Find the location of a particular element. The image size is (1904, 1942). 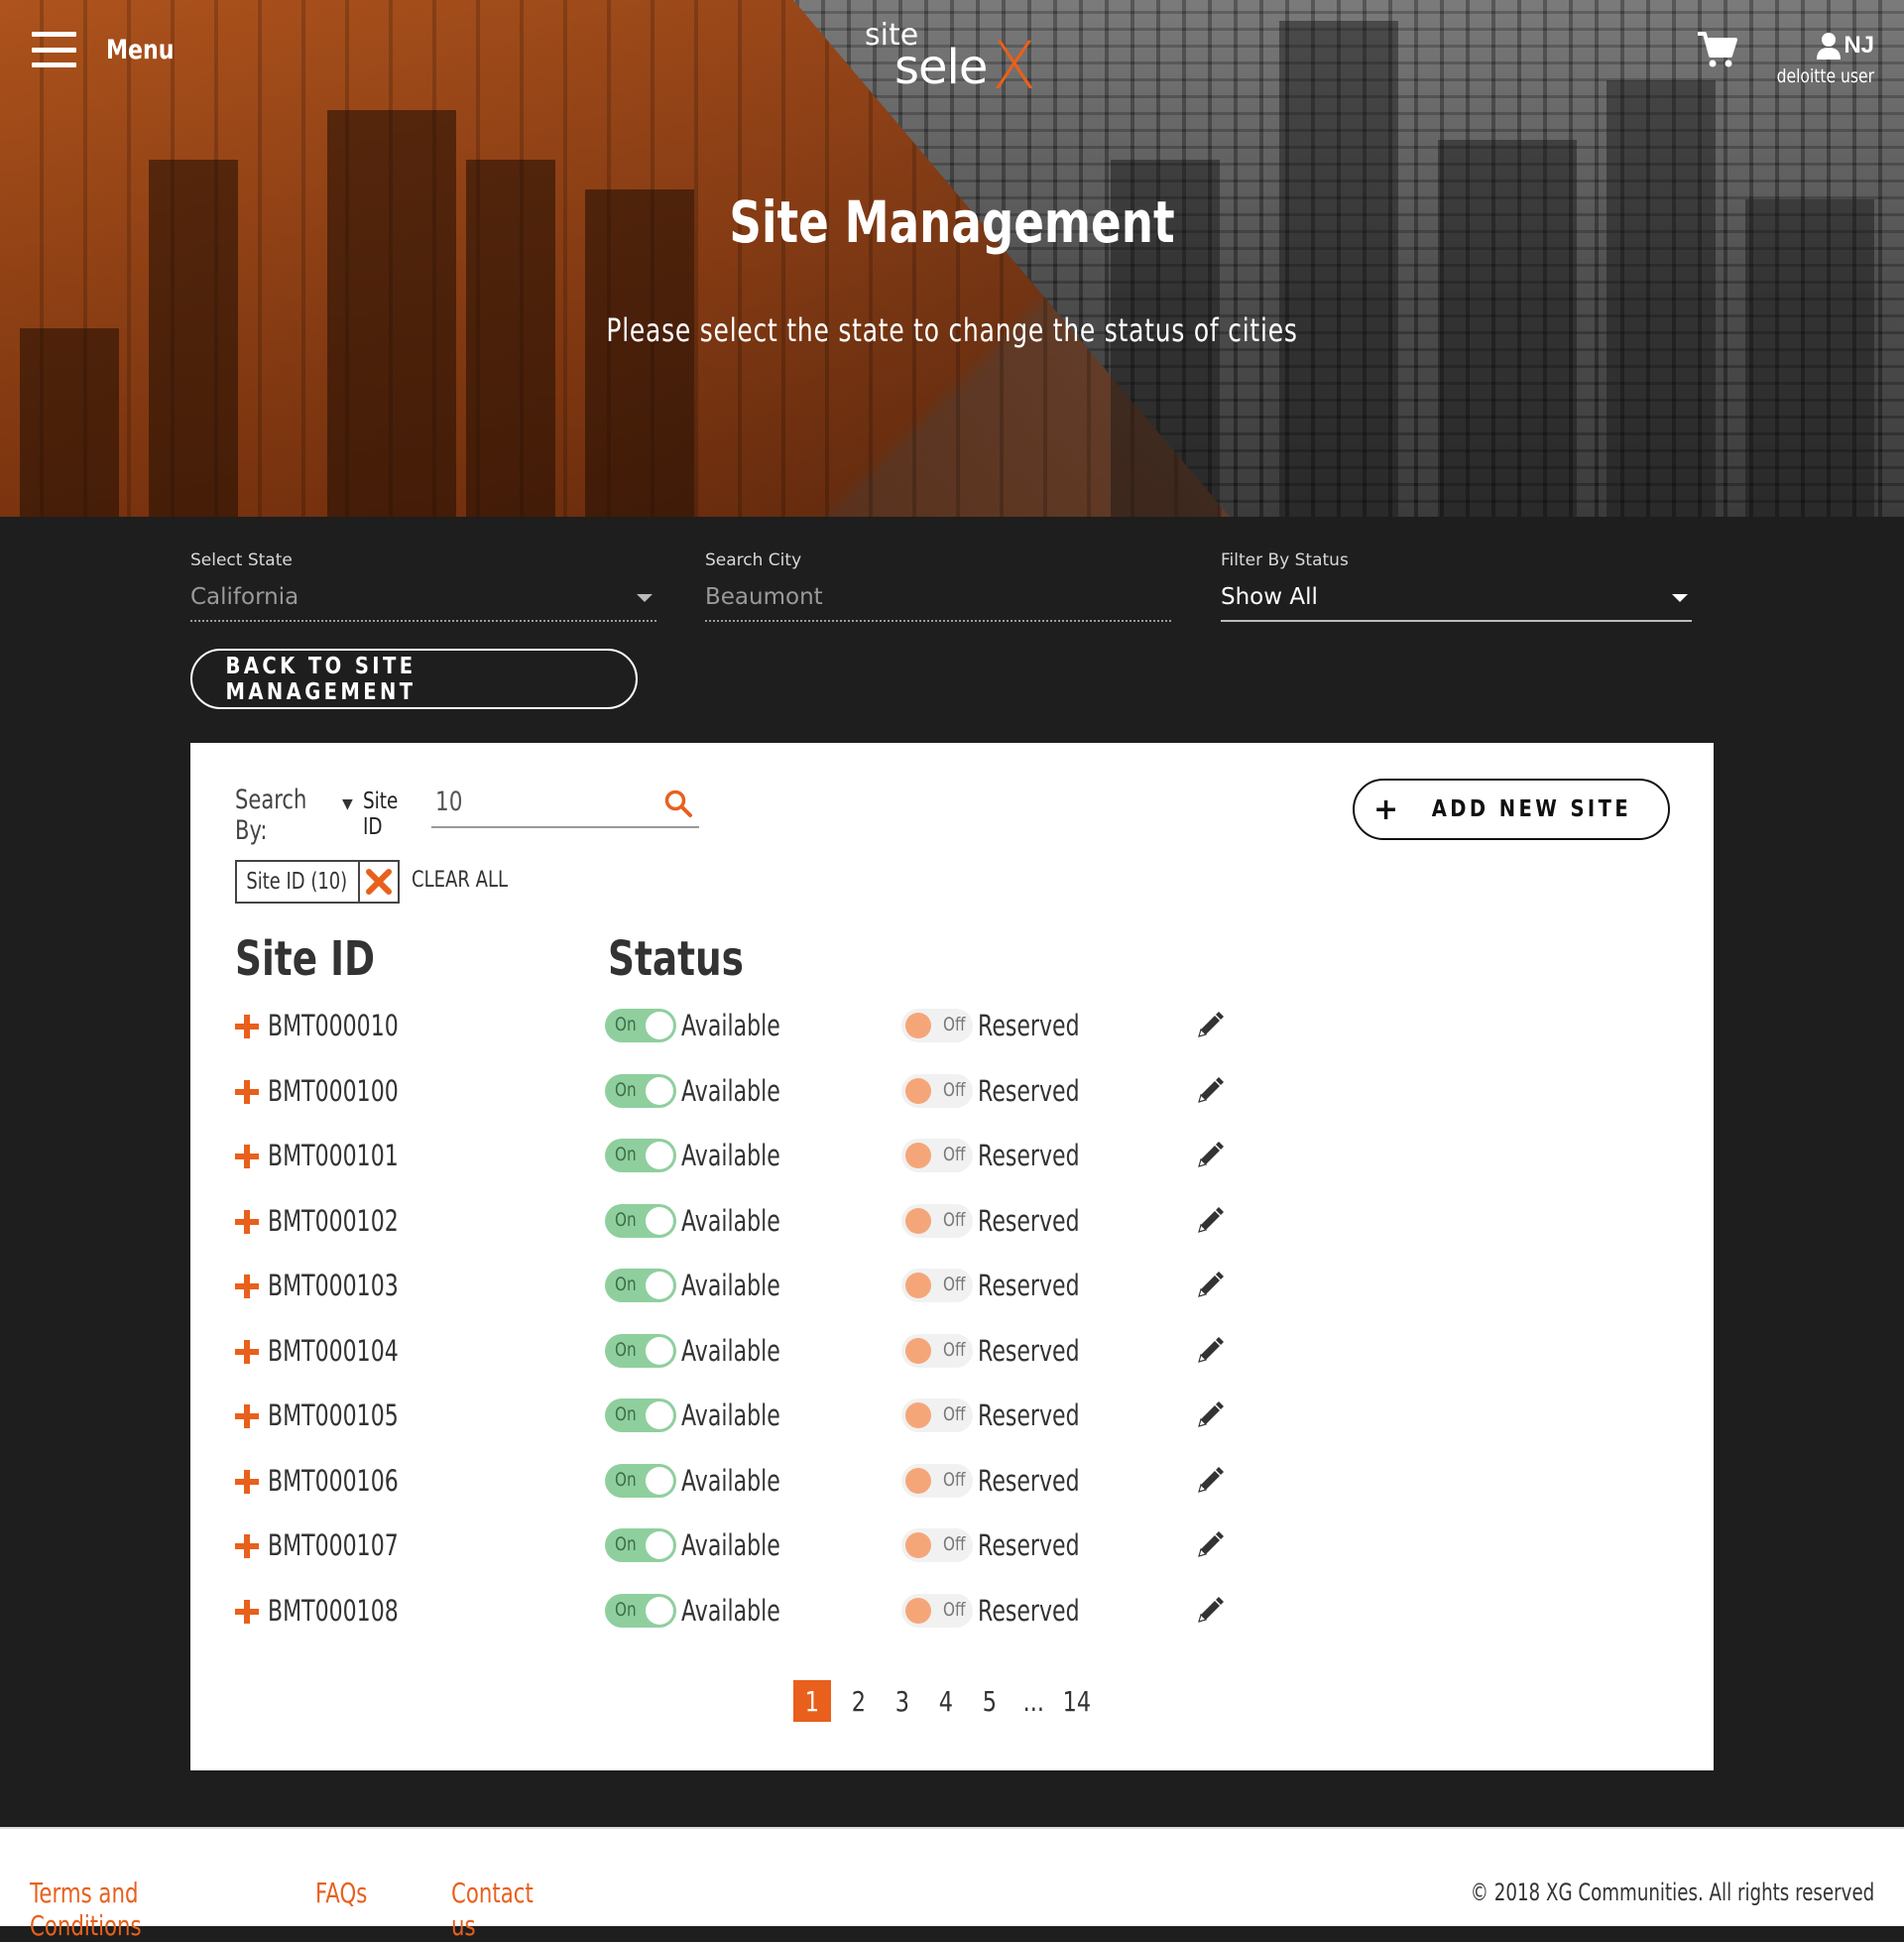

cart-icon is located at coordinates (1717, 49).